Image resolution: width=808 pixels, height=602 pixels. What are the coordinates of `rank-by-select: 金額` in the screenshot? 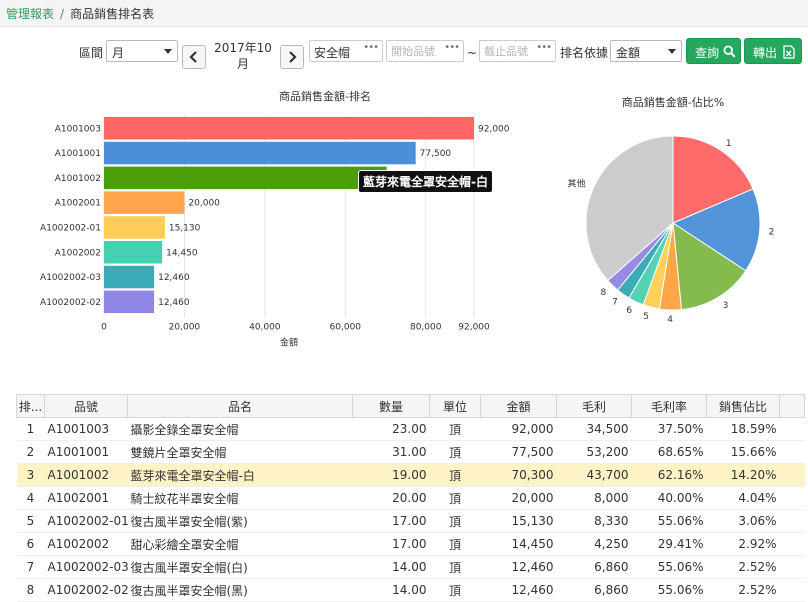 It's located at (646, 51).